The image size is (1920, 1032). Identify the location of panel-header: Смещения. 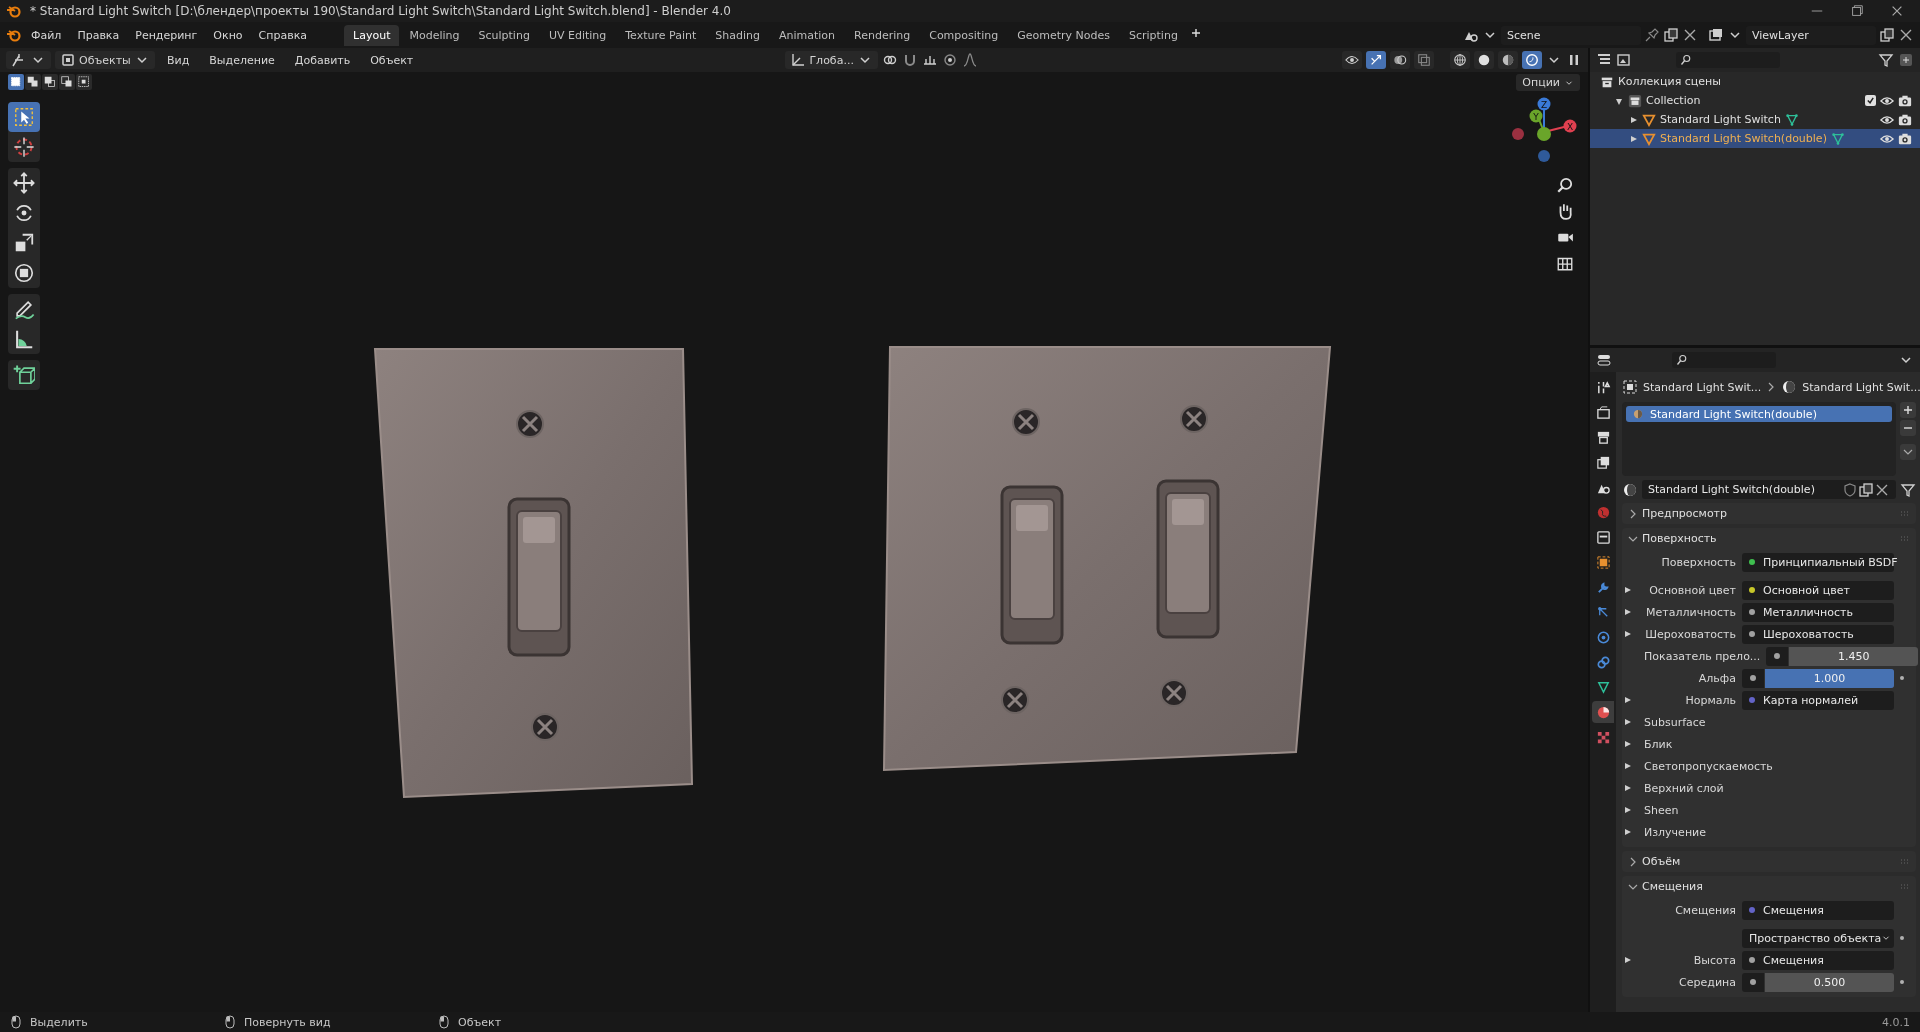
(1769, 886).